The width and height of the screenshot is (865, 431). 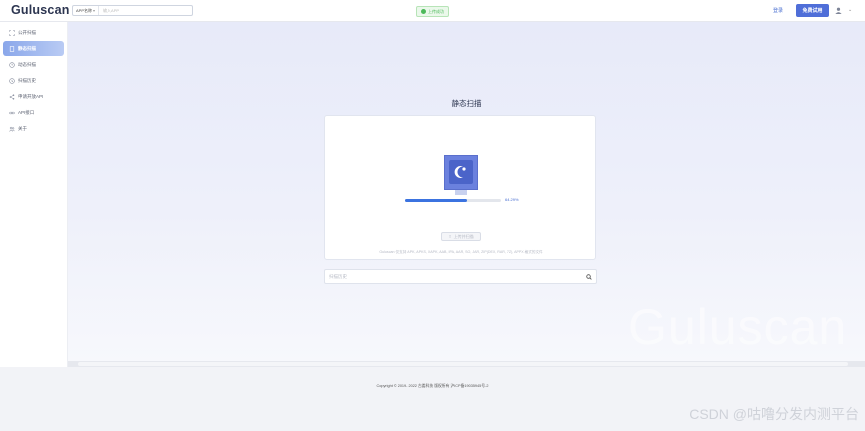 I want to click on sidebar-item-static-scan: 静态扫描, so click(x=33, y=48).